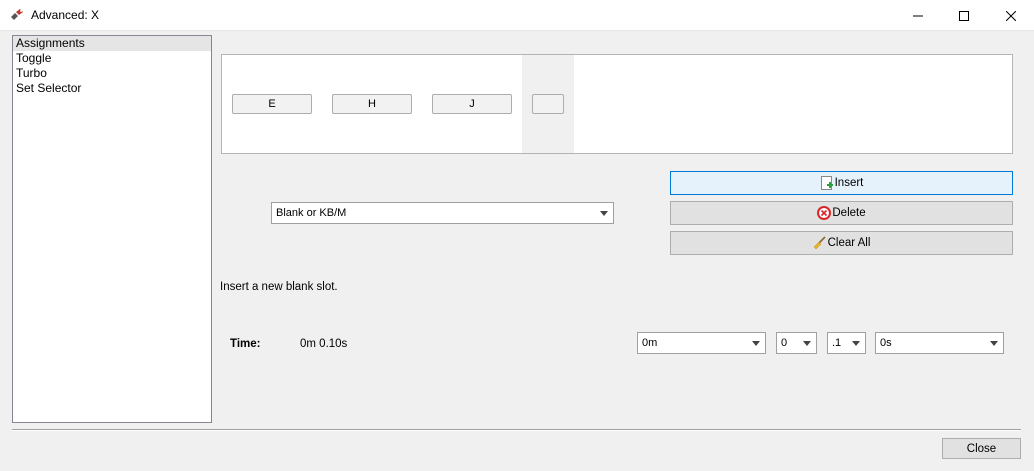 This screenshot has width=1034, height=471. Describe the element at coordinates (65, 15) in the screenshot. I see `window-title: Advanced: X` at that location.